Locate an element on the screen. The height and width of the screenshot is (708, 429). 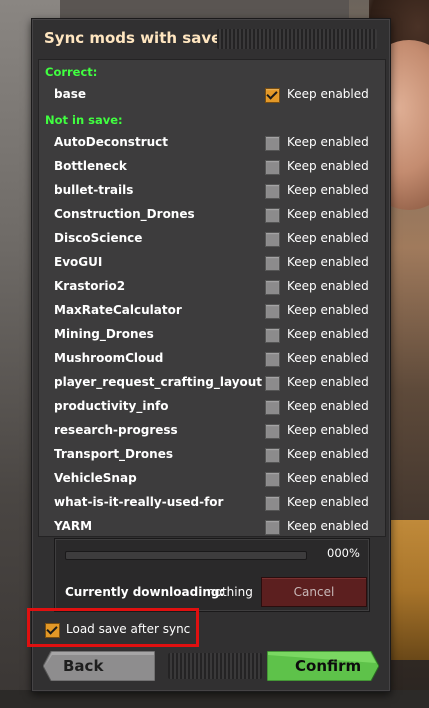
mod-row: Bottleneck Keep enabled is located at coordinates (212, 167).